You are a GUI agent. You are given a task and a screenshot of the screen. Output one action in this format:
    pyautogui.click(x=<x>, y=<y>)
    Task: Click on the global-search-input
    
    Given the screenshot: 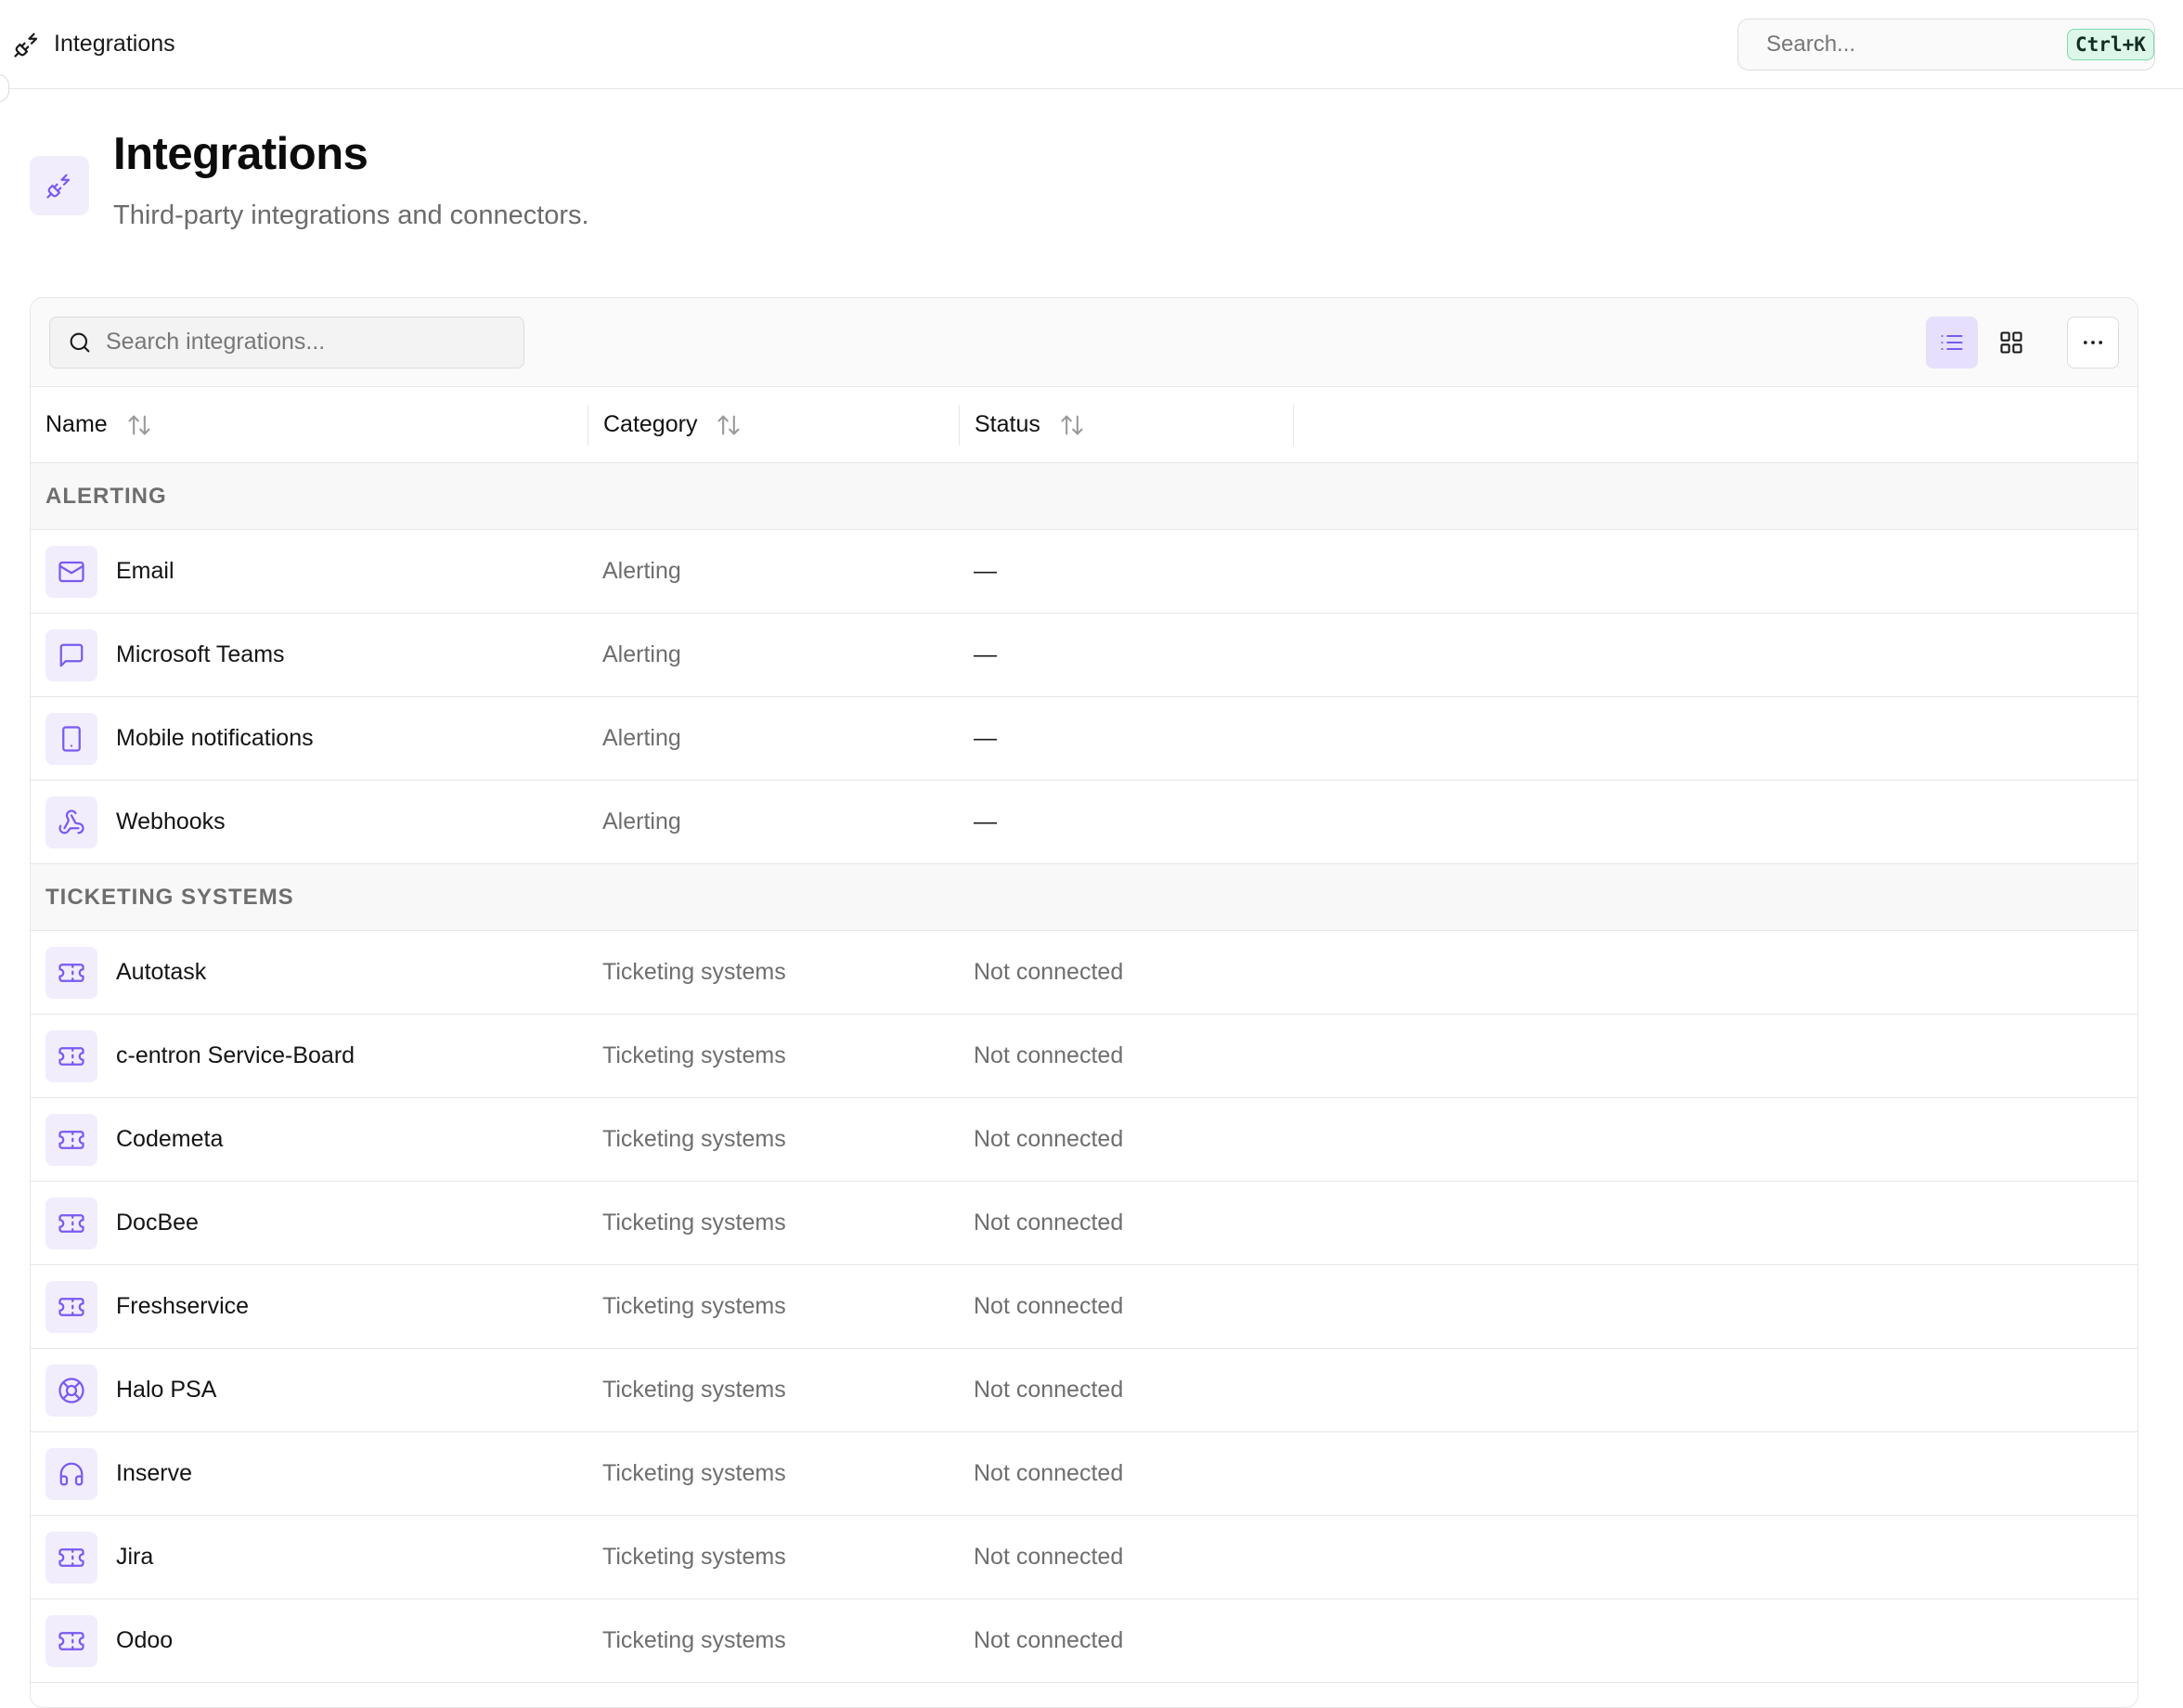 What is the action you would take?
    pyautogui.click(x=1910, y=44)
    